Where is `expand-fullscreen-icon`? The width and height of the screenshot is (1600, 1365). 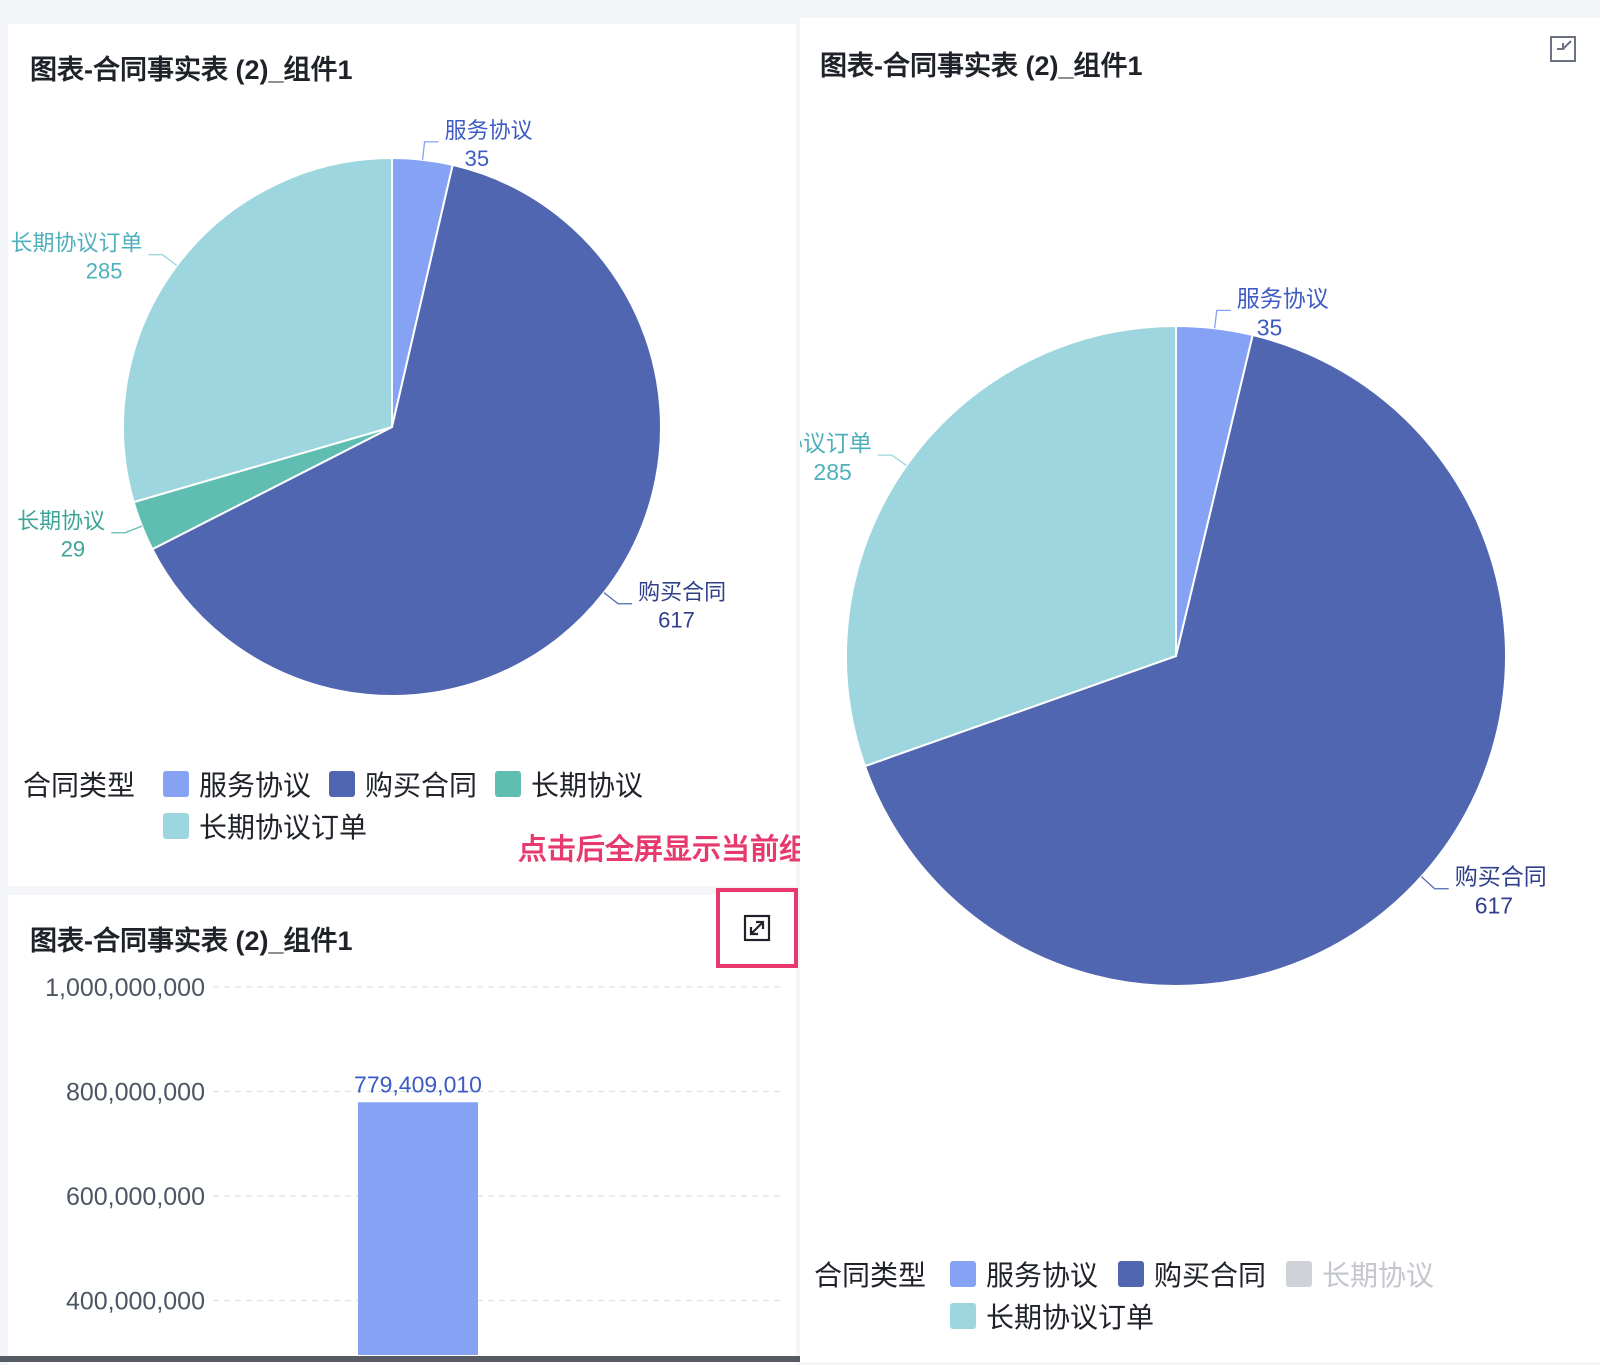
expand-fullscreen-icon is located at coordinates (757, 928).